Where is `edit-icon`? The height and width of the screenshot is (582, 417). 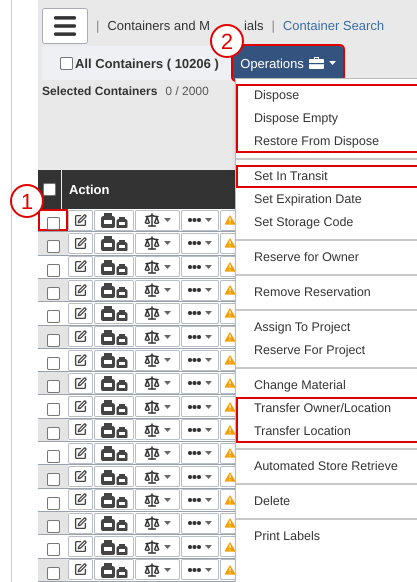 edit-icon is located at coordinates (80, 407).